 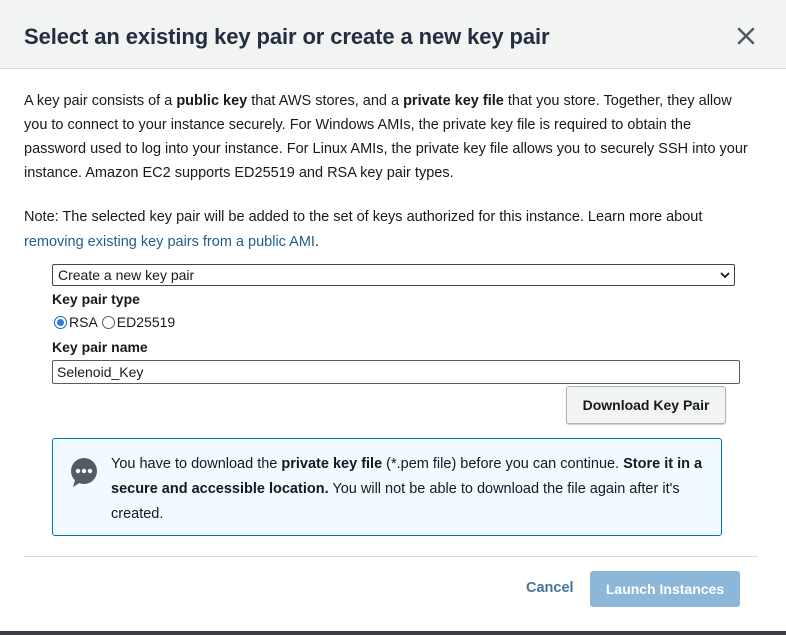 I want to click on key-pair-type-label: Key pair type, so click(x=96, y=299).